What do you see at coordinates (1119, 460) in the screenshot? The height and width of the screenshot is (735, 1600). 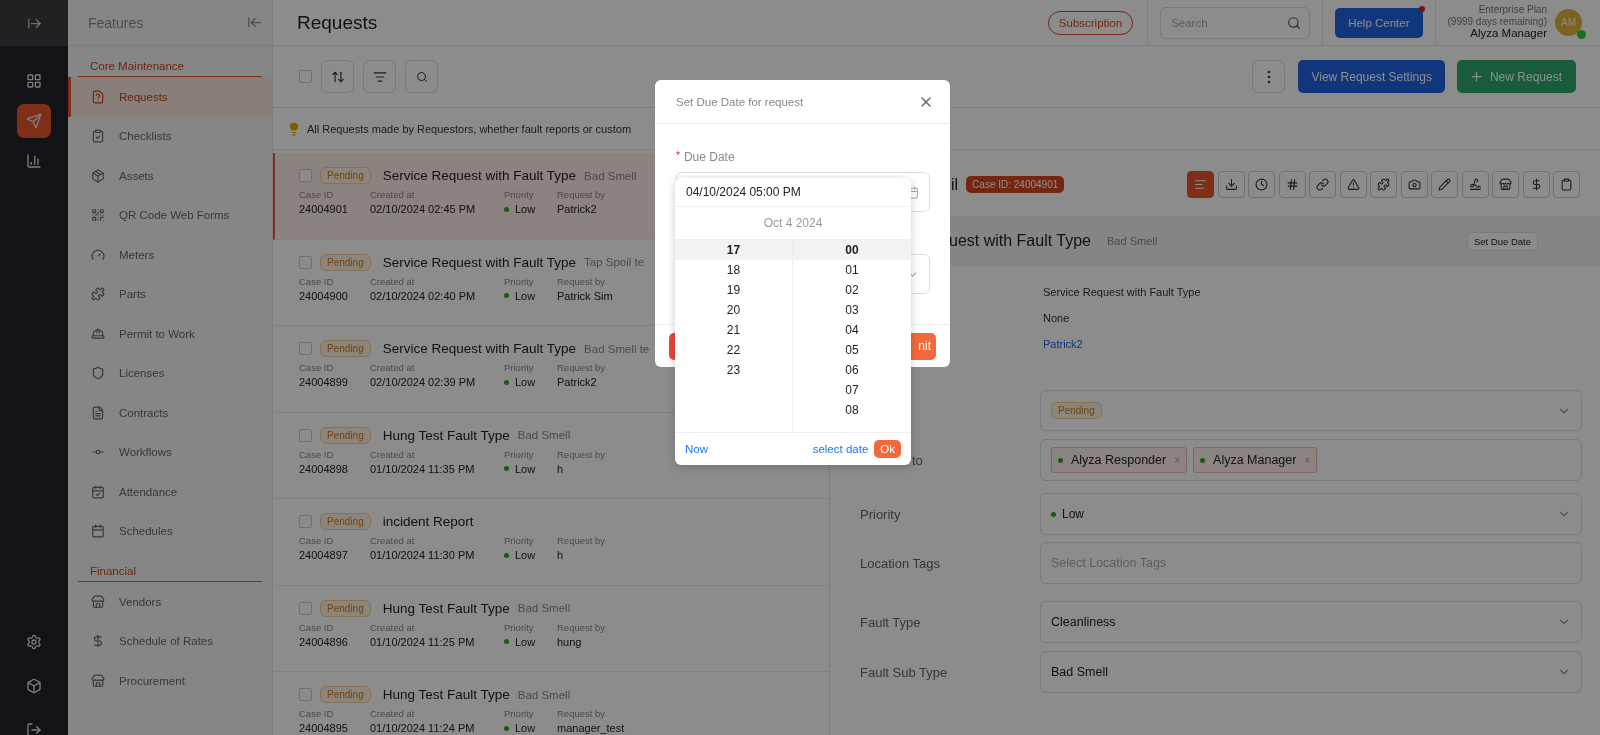 I see `assignee-name: Alyza Responder` at bounding box center [1119, 460].